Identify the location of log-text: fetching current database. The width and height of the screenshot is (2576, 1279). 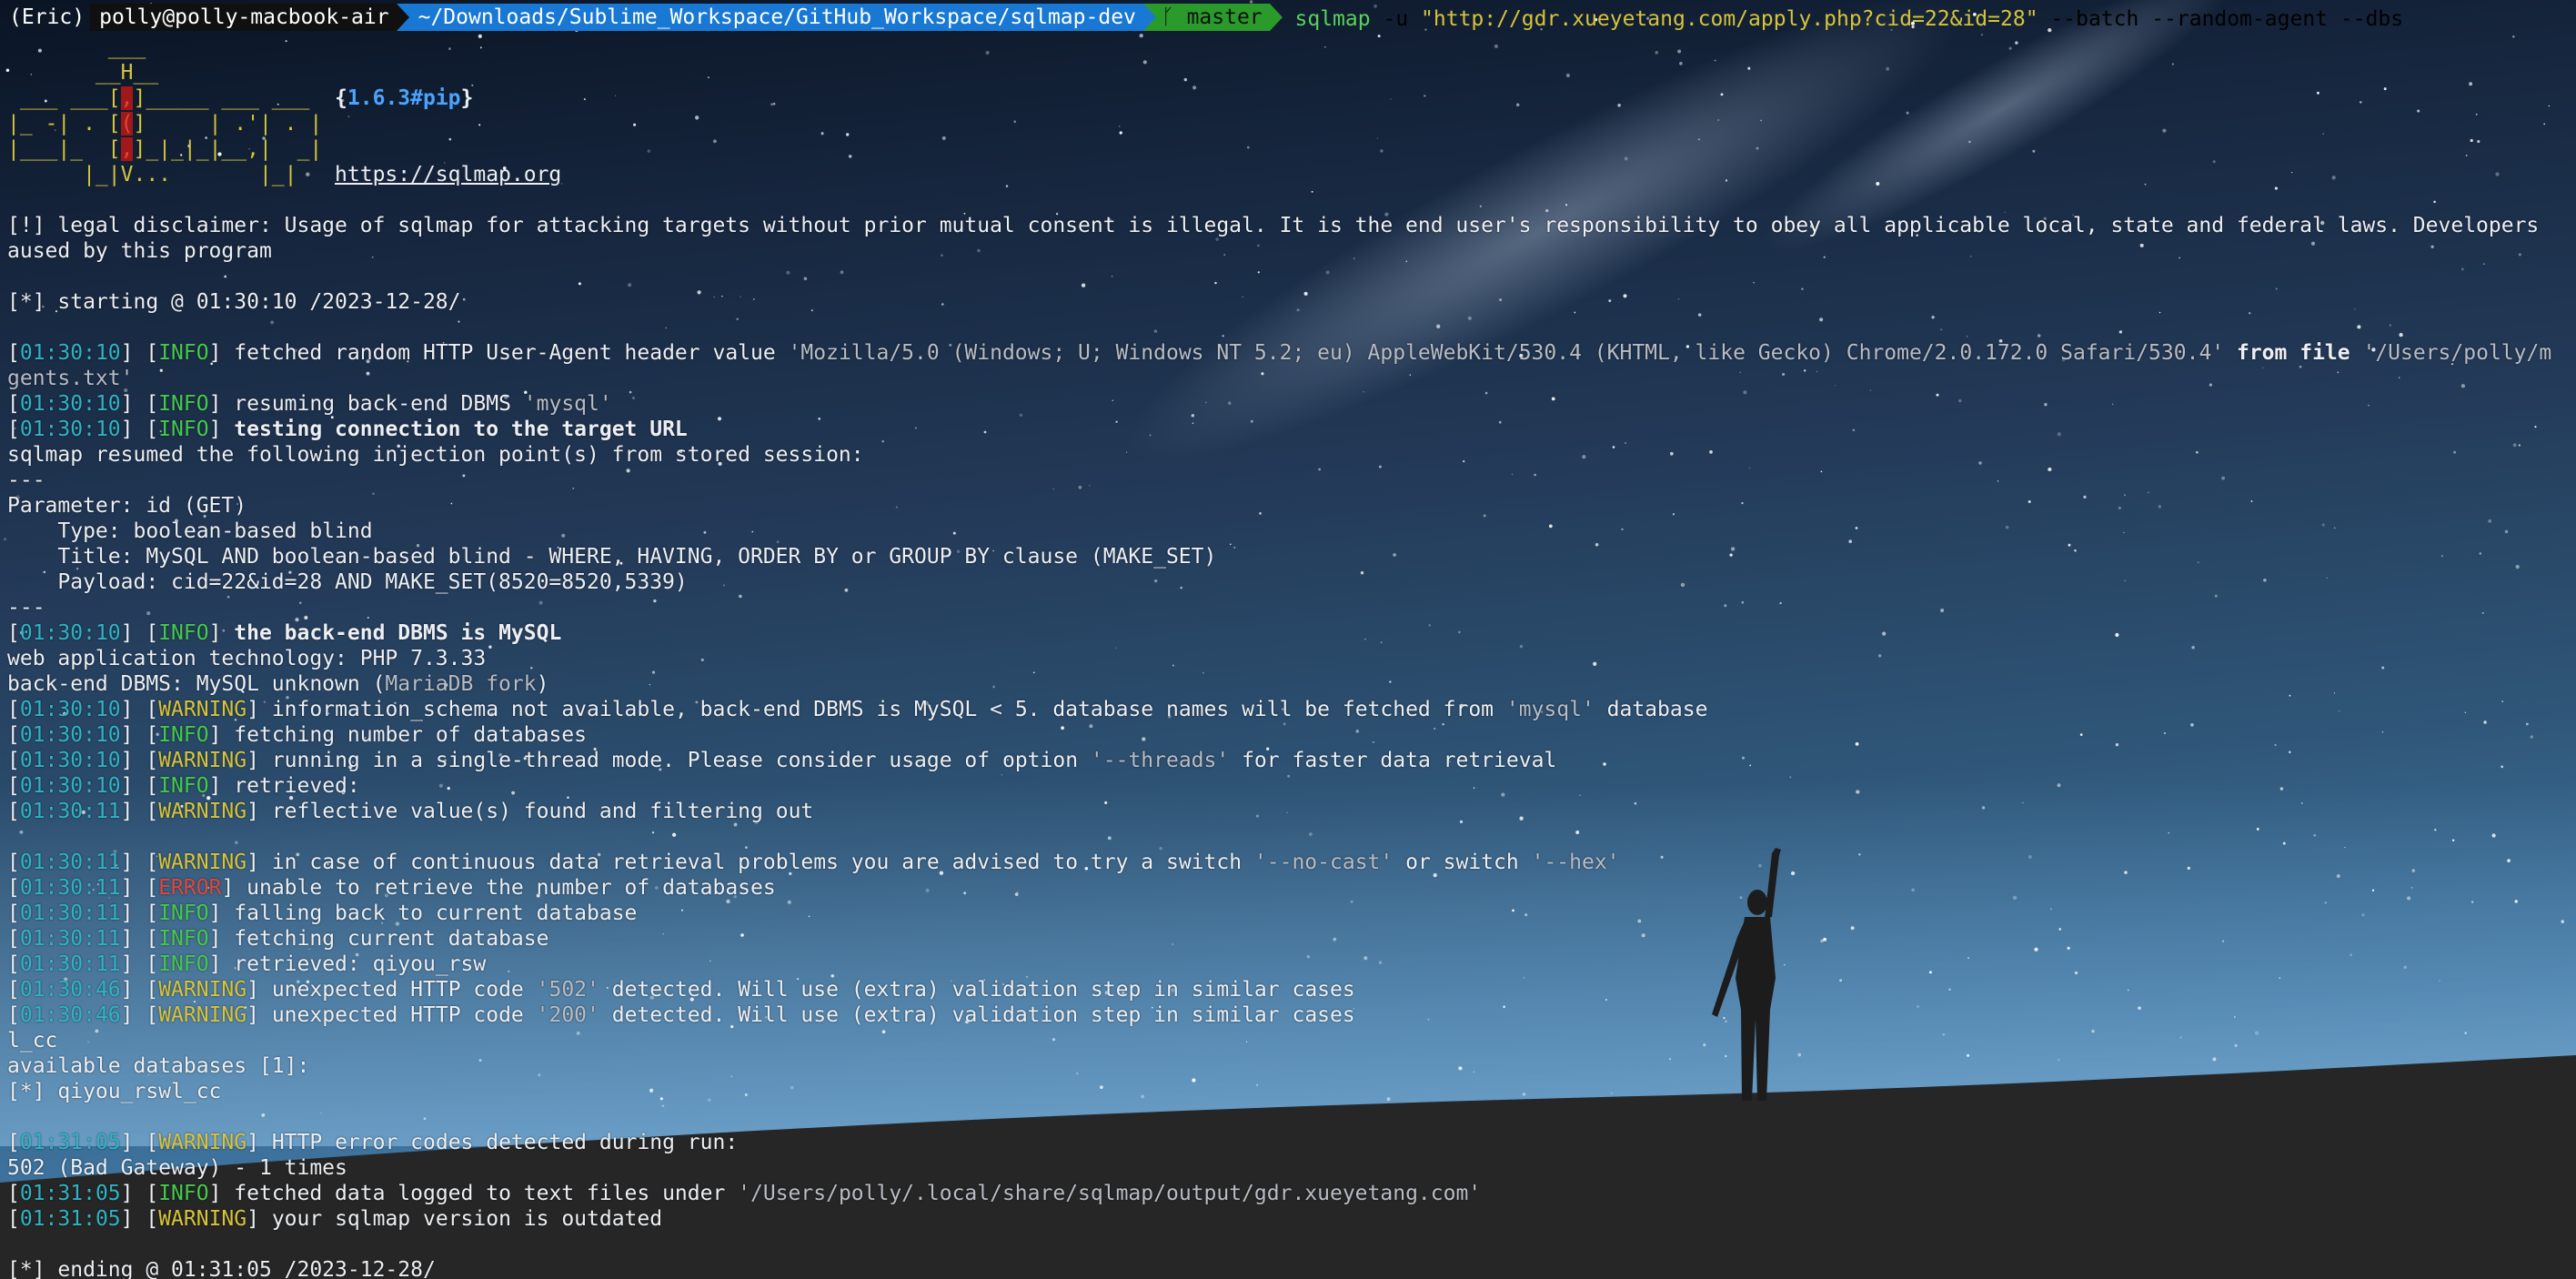
(385, 939).